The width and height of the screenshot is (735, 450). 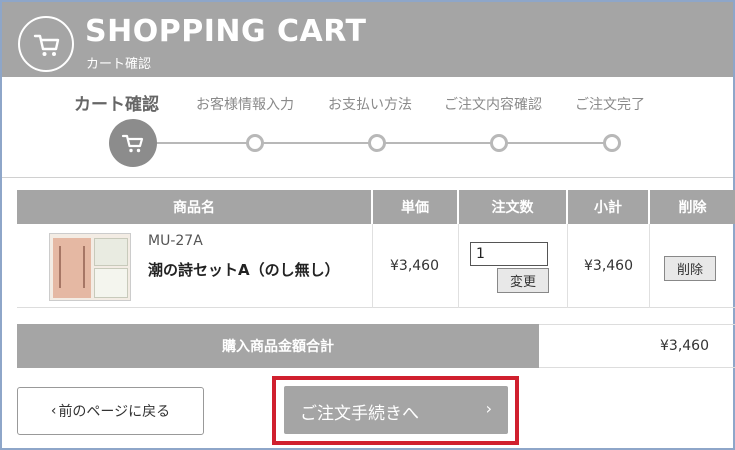 What do you see at coordinates (114, 412) in the screenshot?
I see `back-button-label: 前のページに戻る` at bounding box center [114, 412].